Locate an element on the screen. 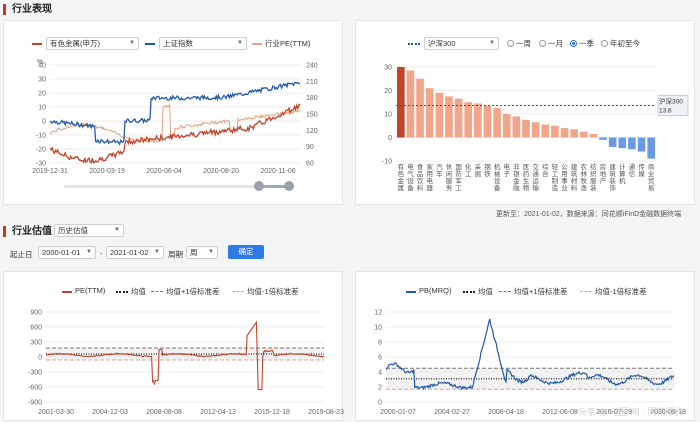 This screenshot has width=700, height=422. category-label-char: 织 is located at coordinates (593, 173).